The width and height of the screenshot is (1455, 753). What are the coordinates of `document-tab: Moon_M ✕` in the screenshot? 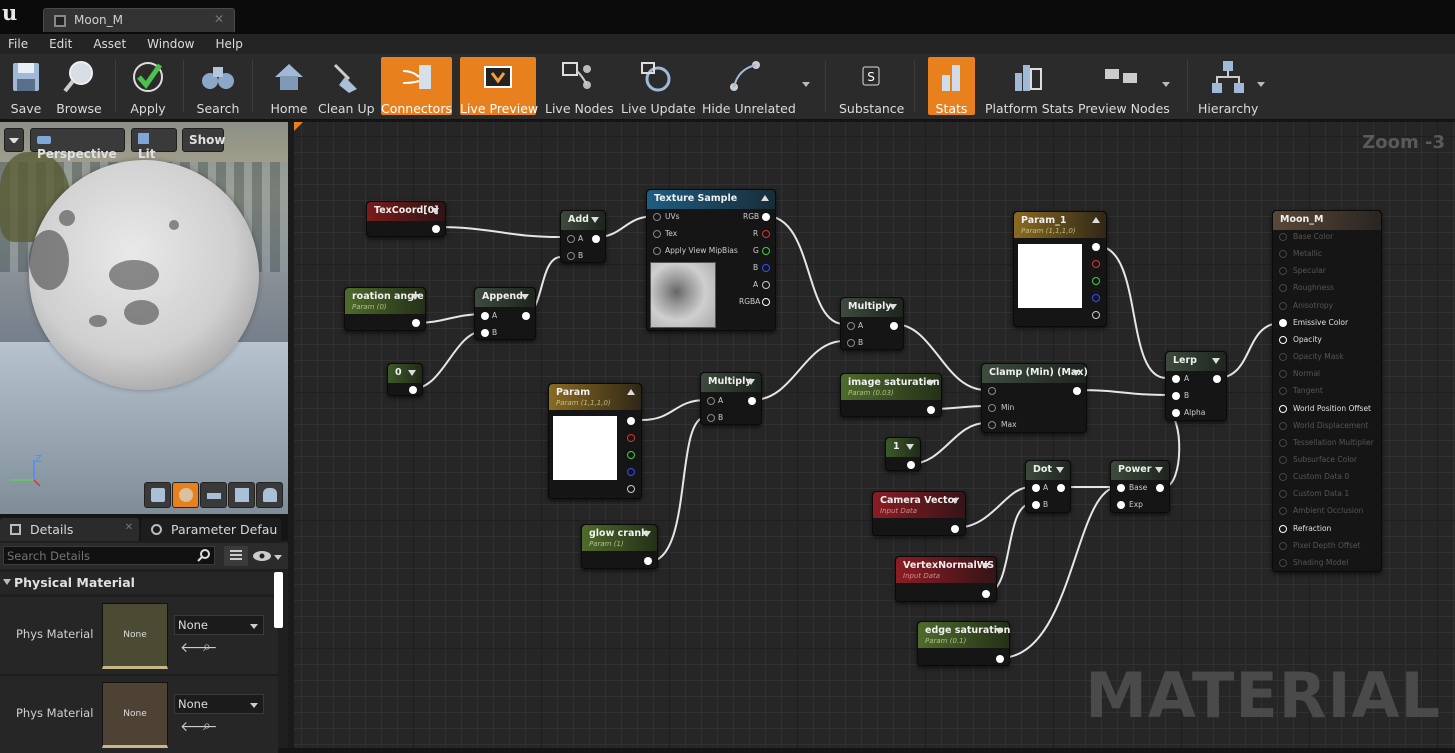 It's located at (139, 20).